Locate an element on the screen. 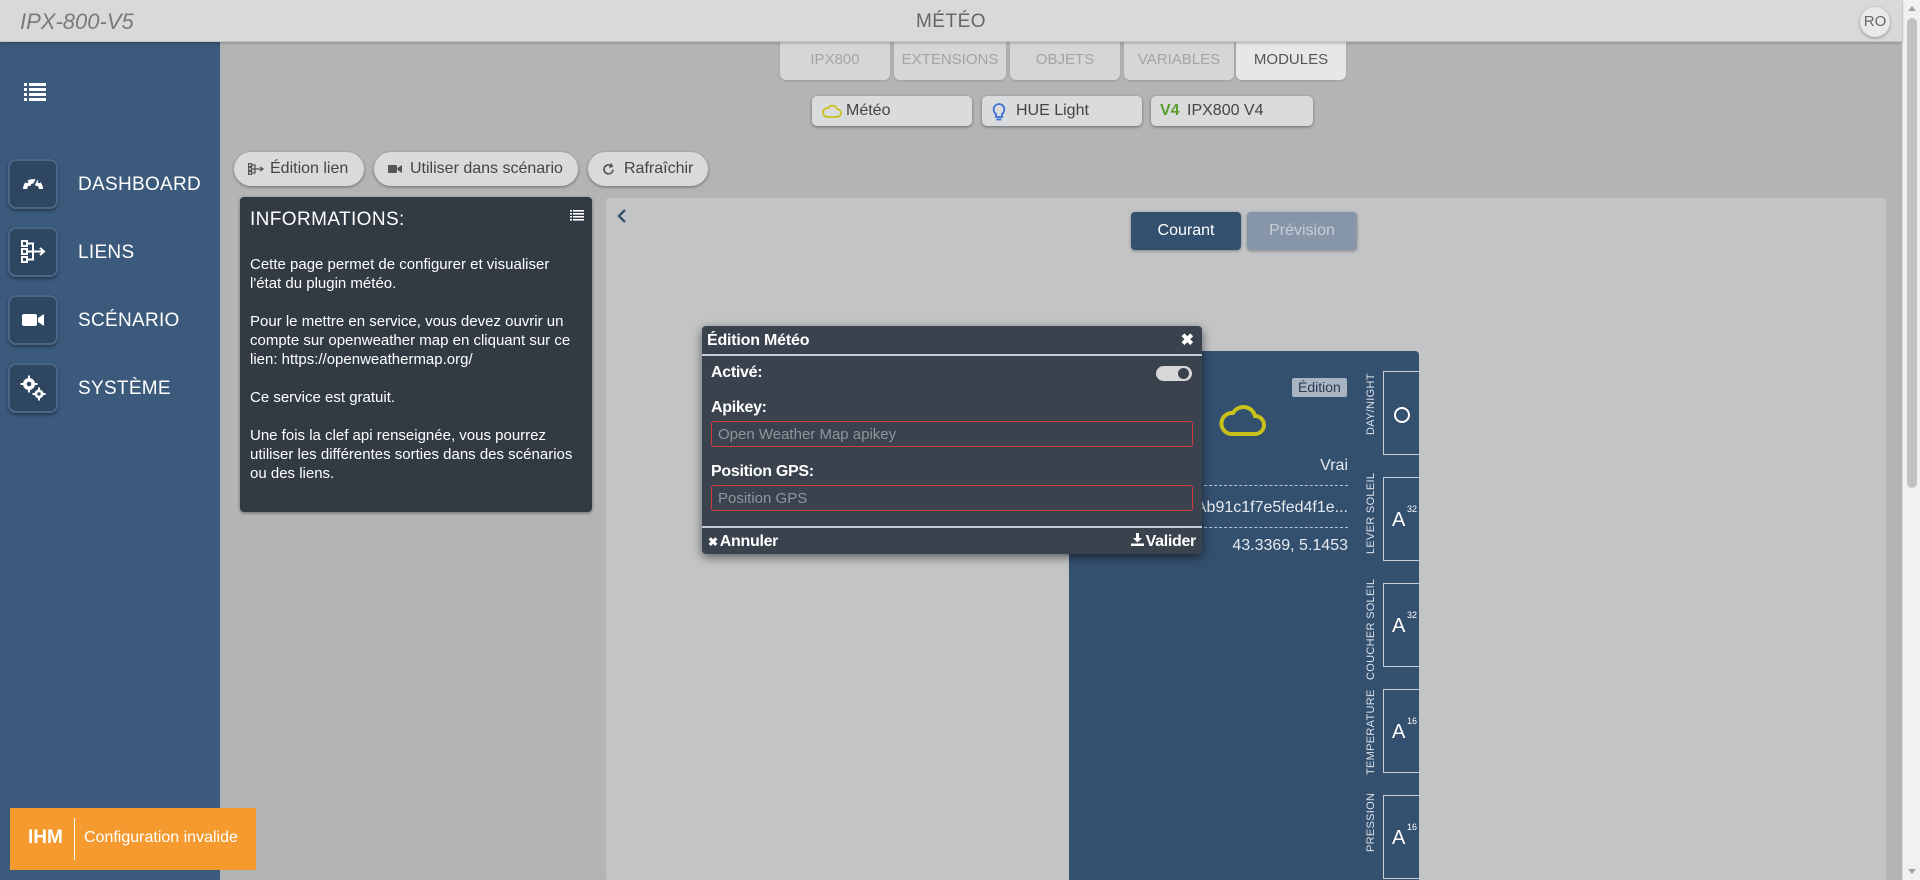  forecast-view-button: Prévision is located at coordinates (1302, 231).